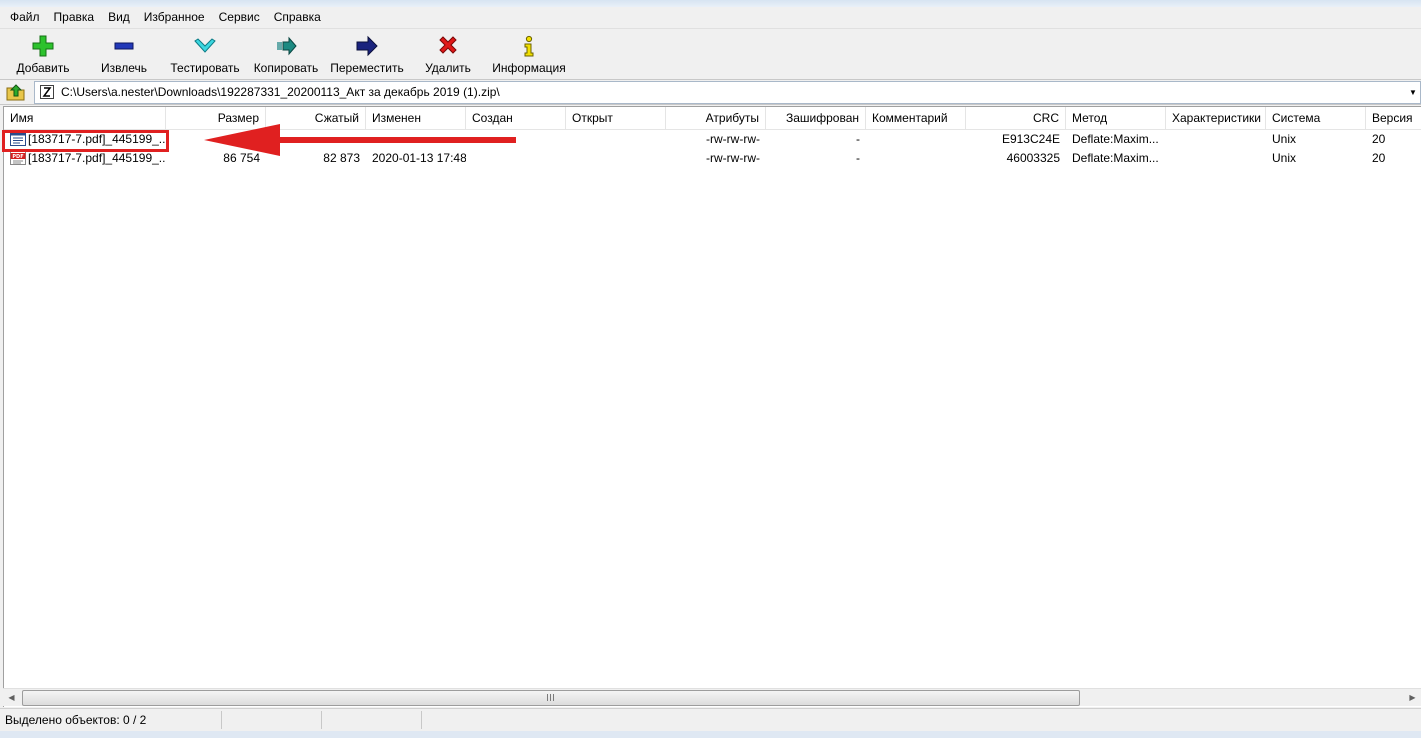 The width and height of the screenshot is (1421, 738). Describe the element at coordinates (1316, 118) in the screenshot. I see `column-host-os: Система` at that location.